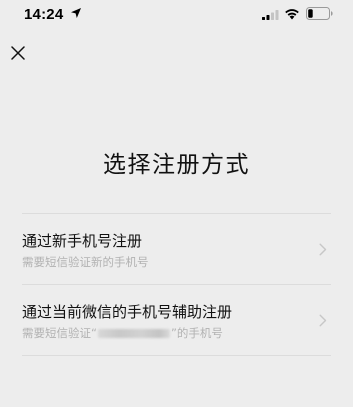  I want to click on close-button, so click(19, 53).